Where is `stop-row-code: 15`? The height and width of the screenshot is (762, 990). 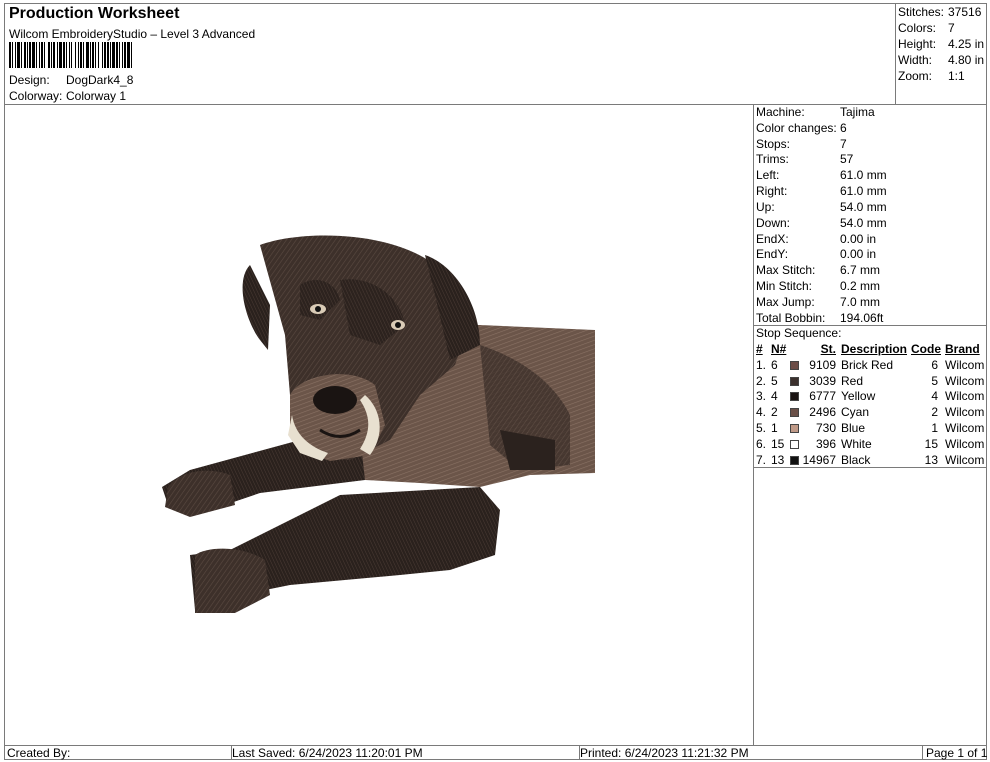 stop-row-code: 15 is located at coordinates (931, 444).